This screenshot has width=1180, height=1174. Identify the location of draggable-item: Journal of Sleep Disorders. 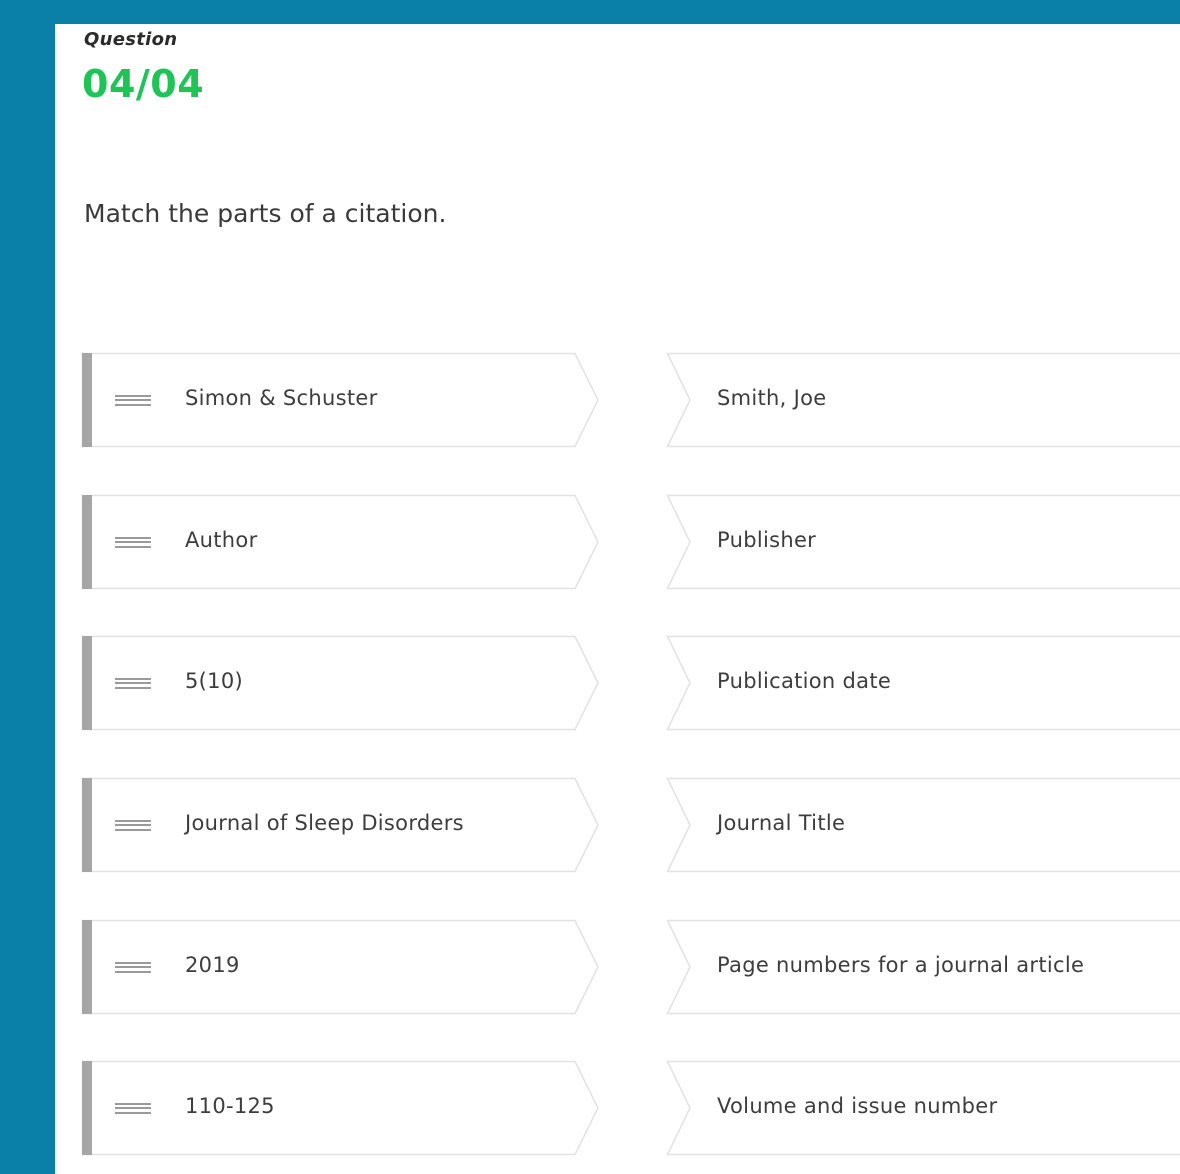
(340, 825).